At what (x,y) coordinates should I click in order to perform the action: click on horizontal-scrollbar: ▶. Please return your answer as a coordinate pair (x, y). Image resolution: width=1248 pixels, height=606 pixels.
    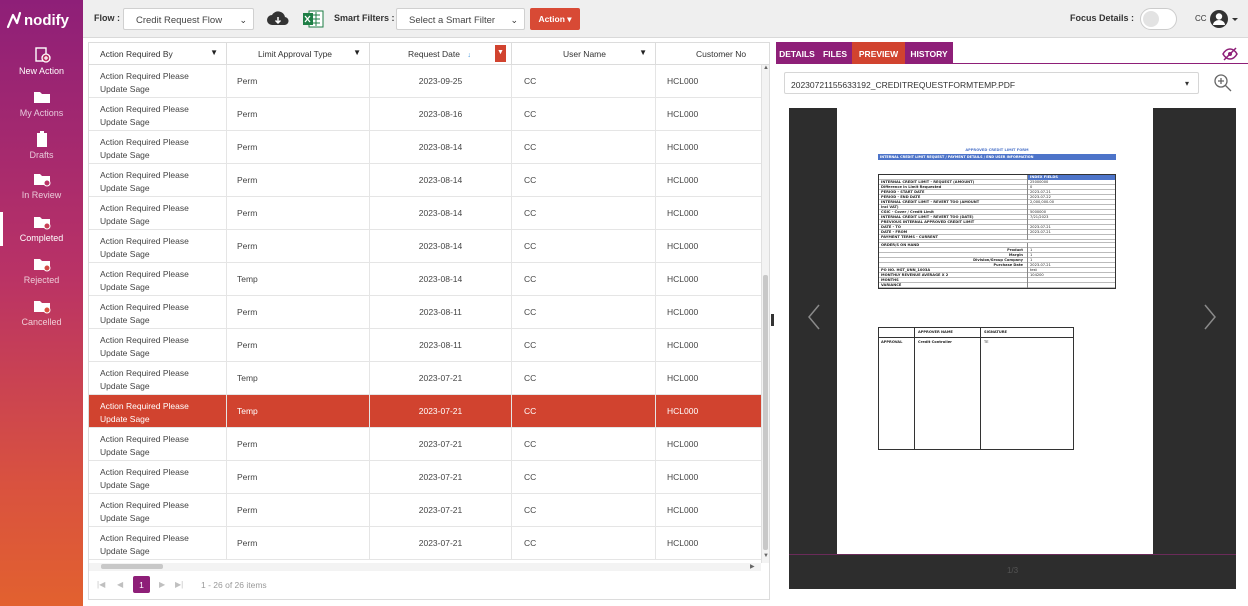
    Looking at the image, I should click on (425, 567).